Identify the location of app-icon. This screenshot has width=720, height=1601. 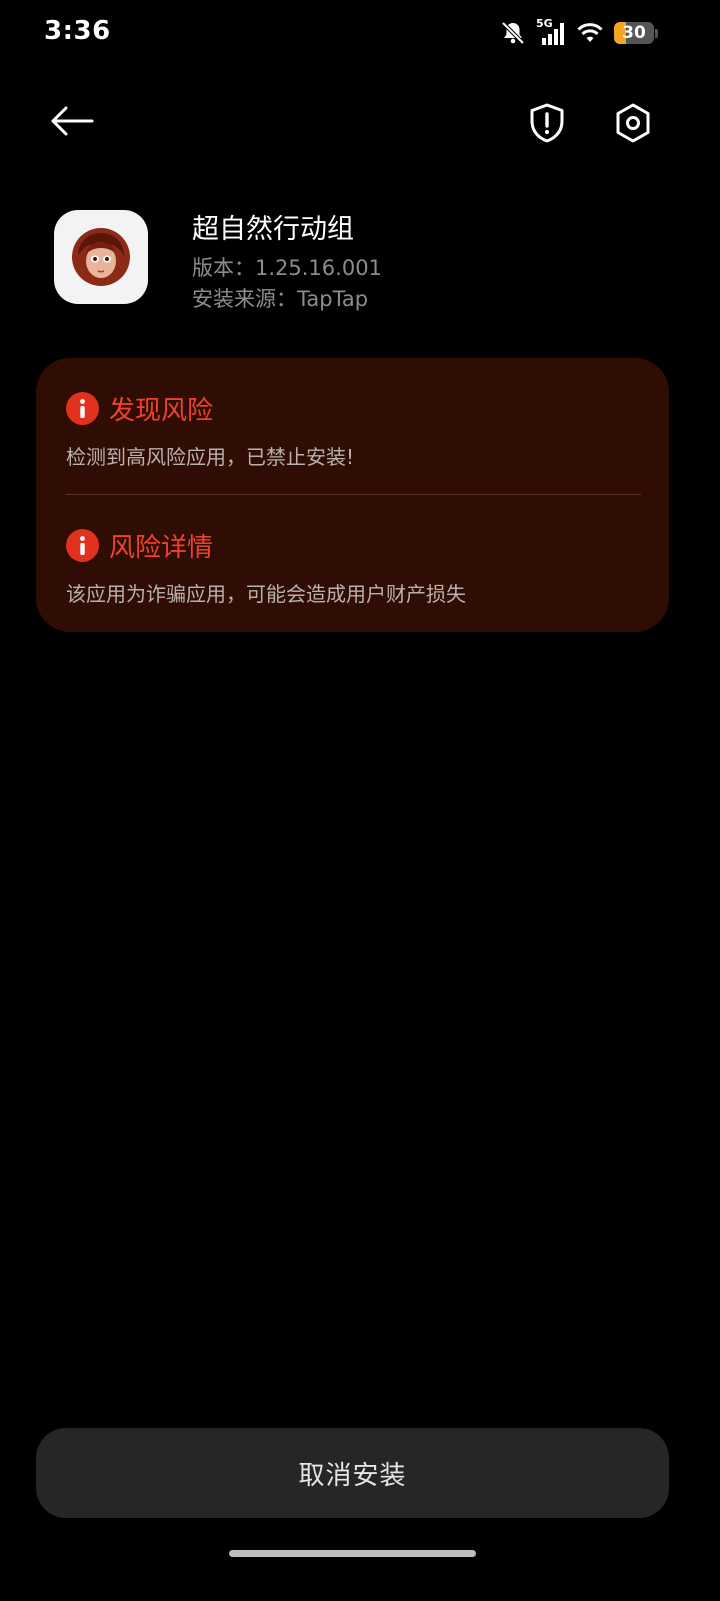
(101, 257).